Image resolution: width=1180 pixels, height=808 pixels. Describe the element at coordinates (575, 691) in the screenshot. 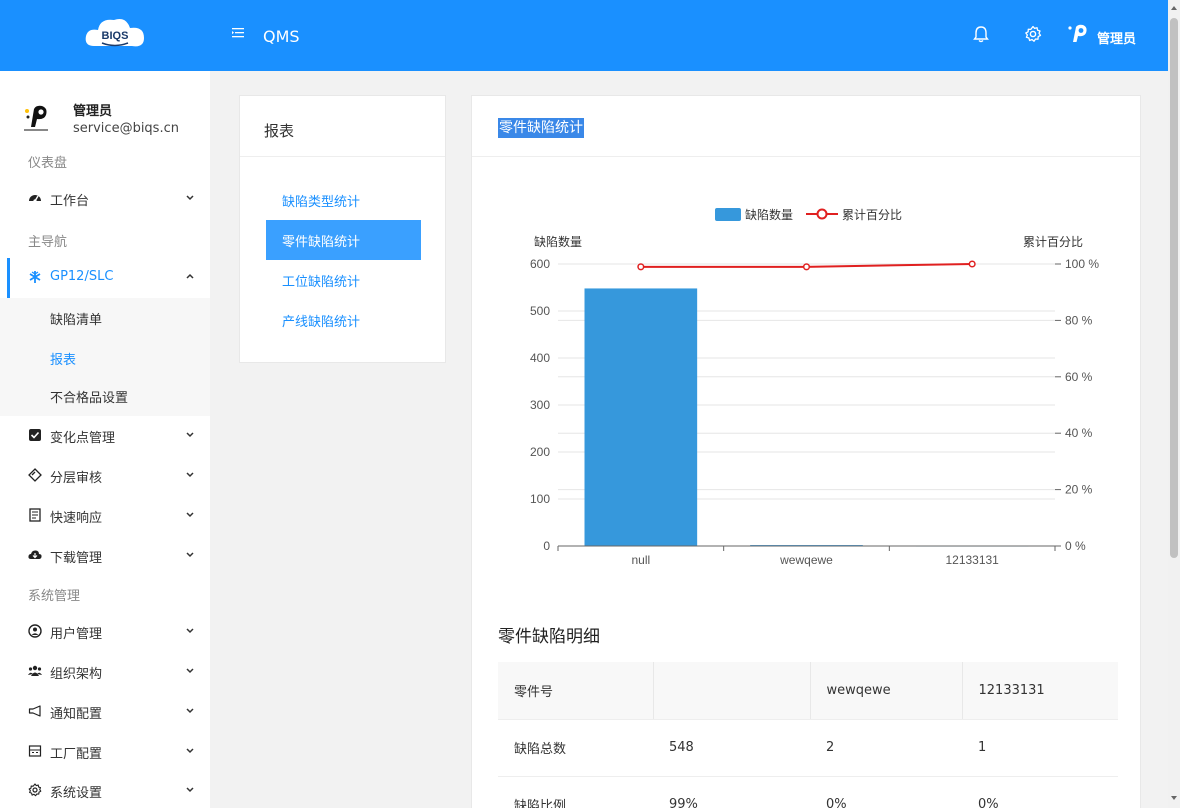

I see `table-header-cell: 零件号` at that location.